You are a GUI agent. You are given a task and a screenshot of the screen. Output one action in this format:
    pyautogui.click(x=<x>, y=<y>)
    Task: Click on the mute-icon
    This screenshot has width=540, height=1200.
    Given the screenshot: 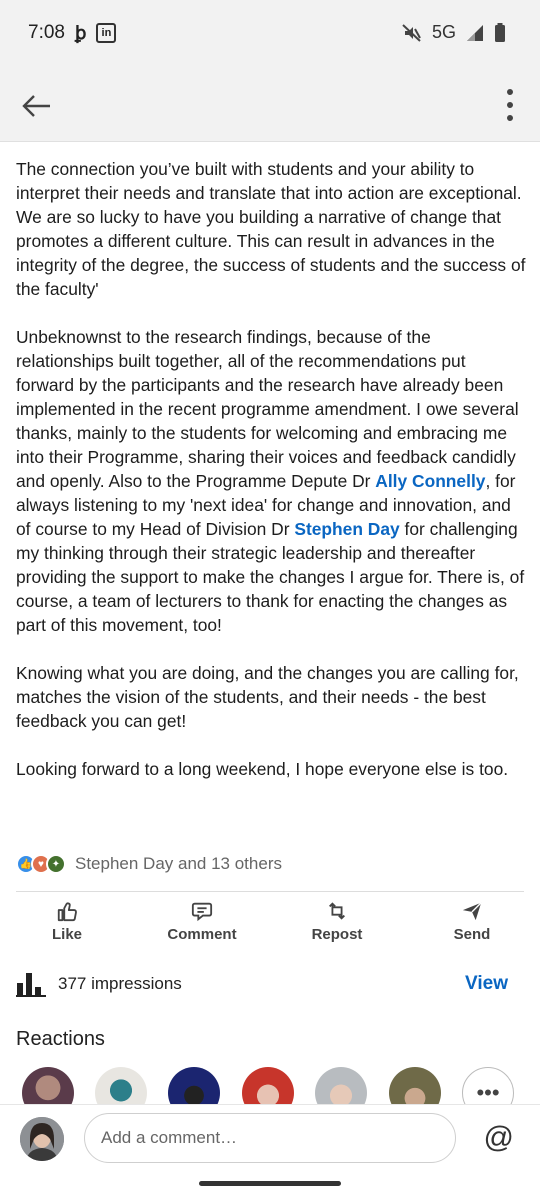 What is the action you would take?
    pyautogui.click(x=411, y=32)
    